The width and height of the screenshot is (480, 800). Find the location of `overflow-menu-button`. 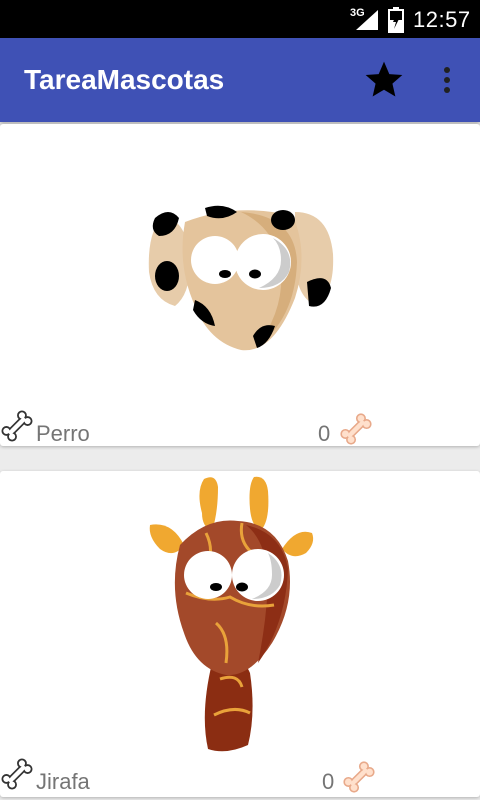

overflow-menu-button is located at coordinates (447, 80).